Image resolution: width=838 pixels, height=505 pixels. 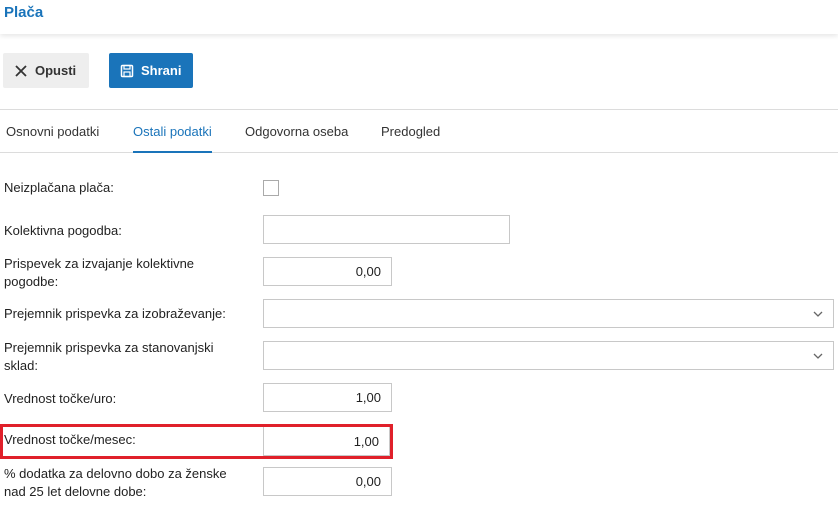 I want to click on education-recipient-label: Prejemnik prispevka za izobraževanje:, so click(x=115, y=313).